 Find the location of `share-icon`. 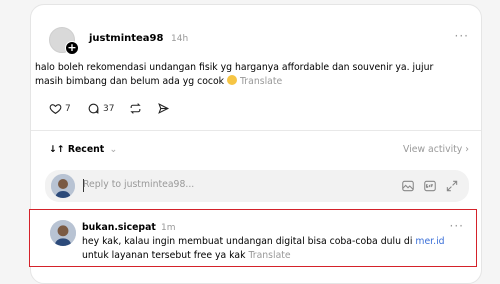

share-icon is located at coordinates (164, 108).